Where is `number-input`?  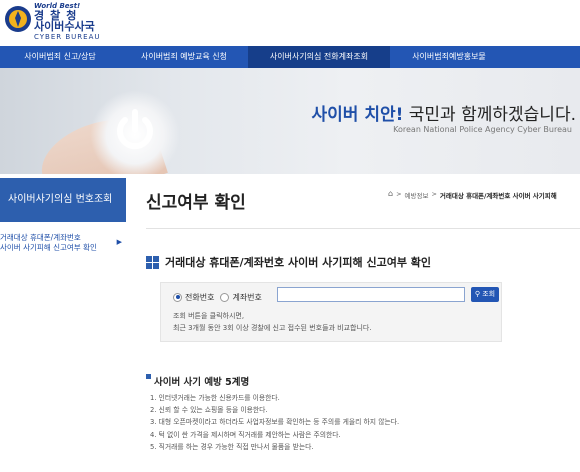
number-input is located at coordinates (371, 294).